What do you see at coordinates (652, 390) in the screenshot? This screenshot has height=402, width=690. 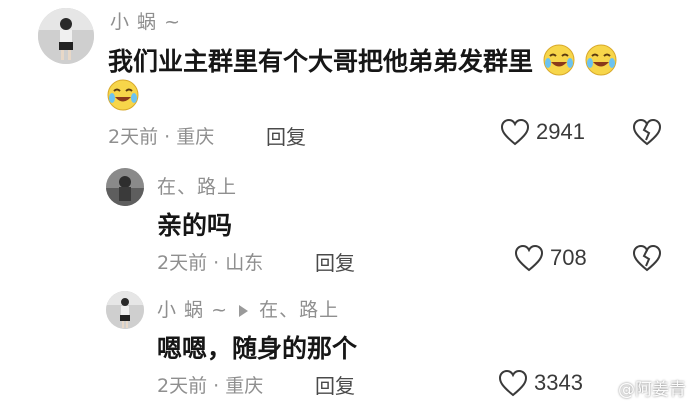 I see `watermark: @阿姜青` at bounding box center [652, 390].